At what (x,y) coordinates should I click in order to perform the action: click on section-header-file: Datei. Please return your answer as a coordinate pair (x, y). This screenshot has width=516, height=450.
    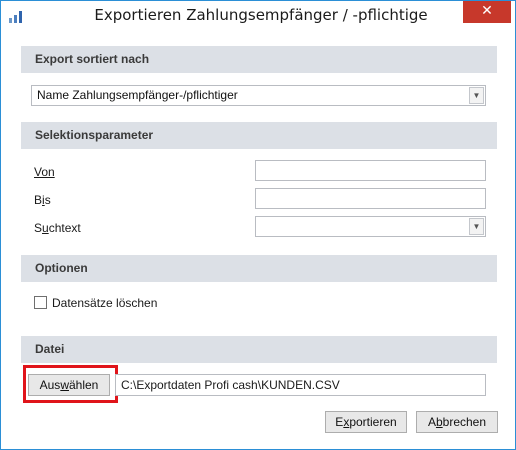
    Looking at the image, I should click on (259, 349).